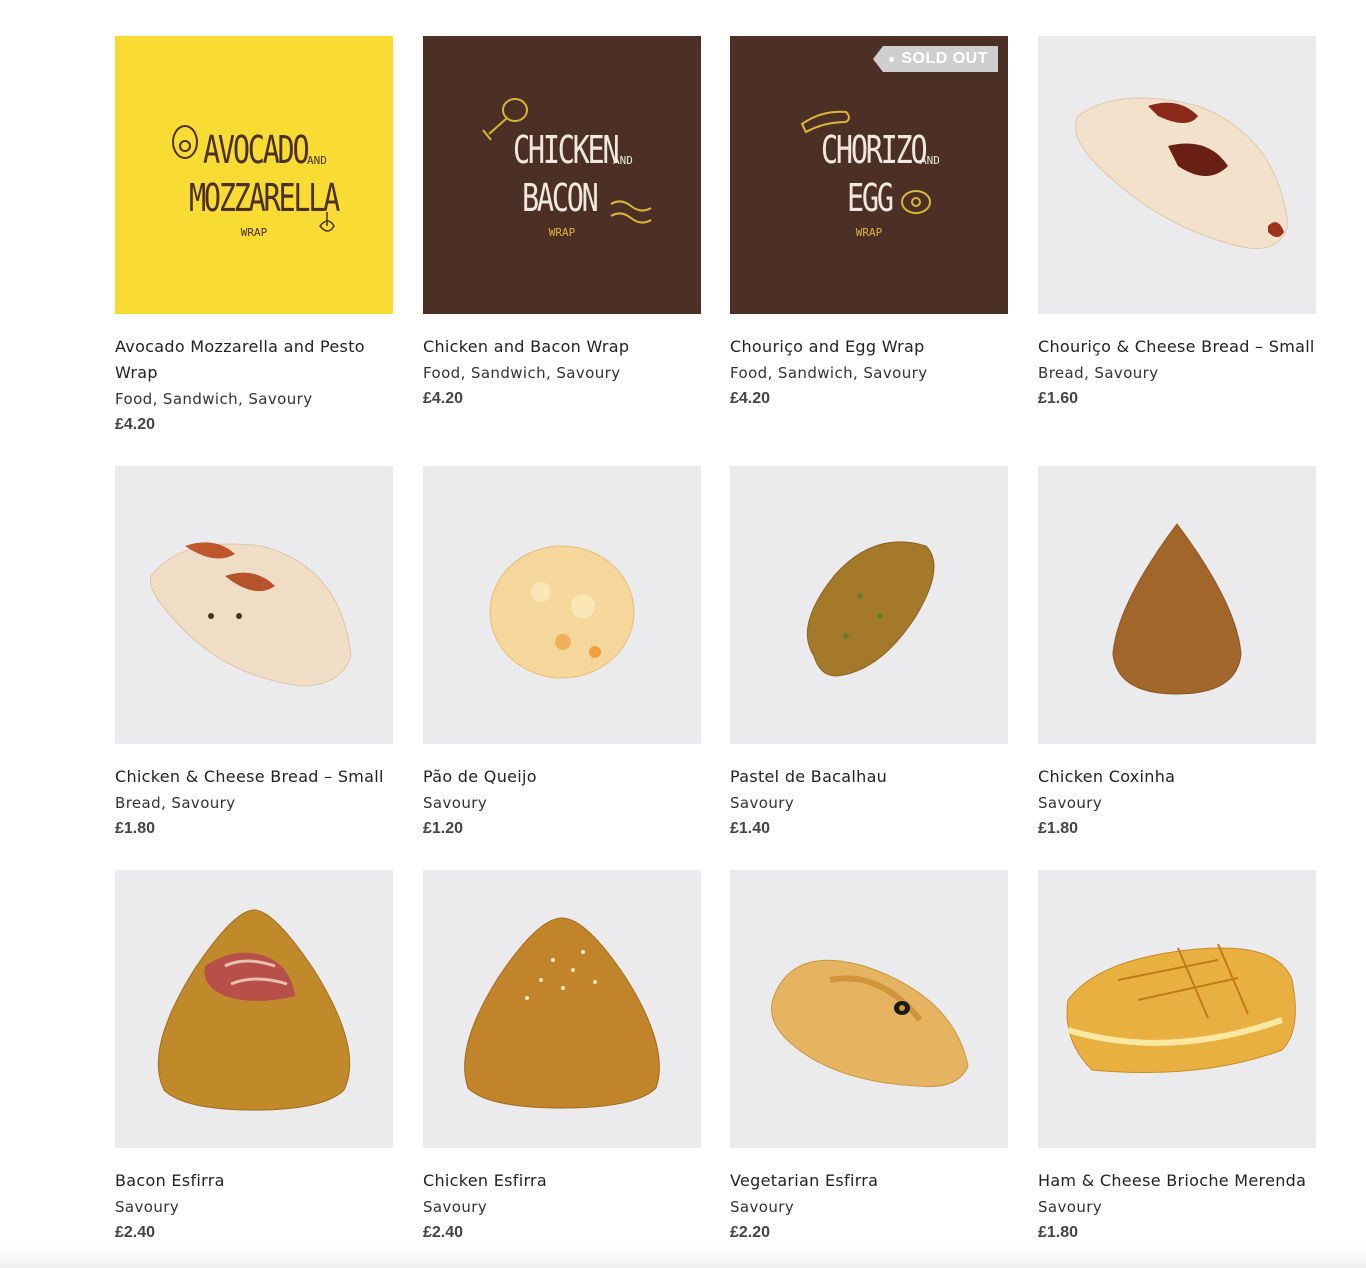 This screenshot has width=1366, height=1268. I want to click on product-title: Pastel de Bacalhau, so click(869, 777).